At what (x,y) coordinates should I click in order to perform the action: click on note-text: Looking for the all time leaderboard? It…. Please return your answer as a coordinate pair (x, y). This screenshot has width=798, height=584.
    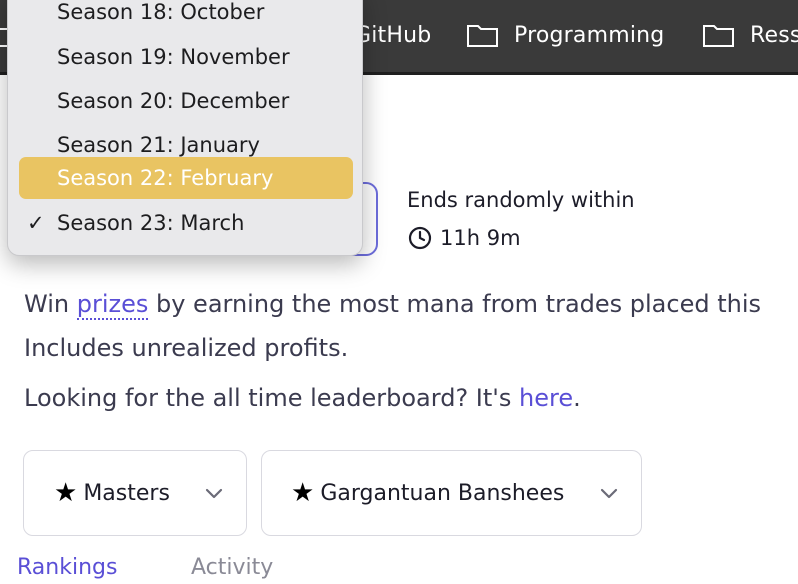
    Looking at the image, I should click on (272, 398).